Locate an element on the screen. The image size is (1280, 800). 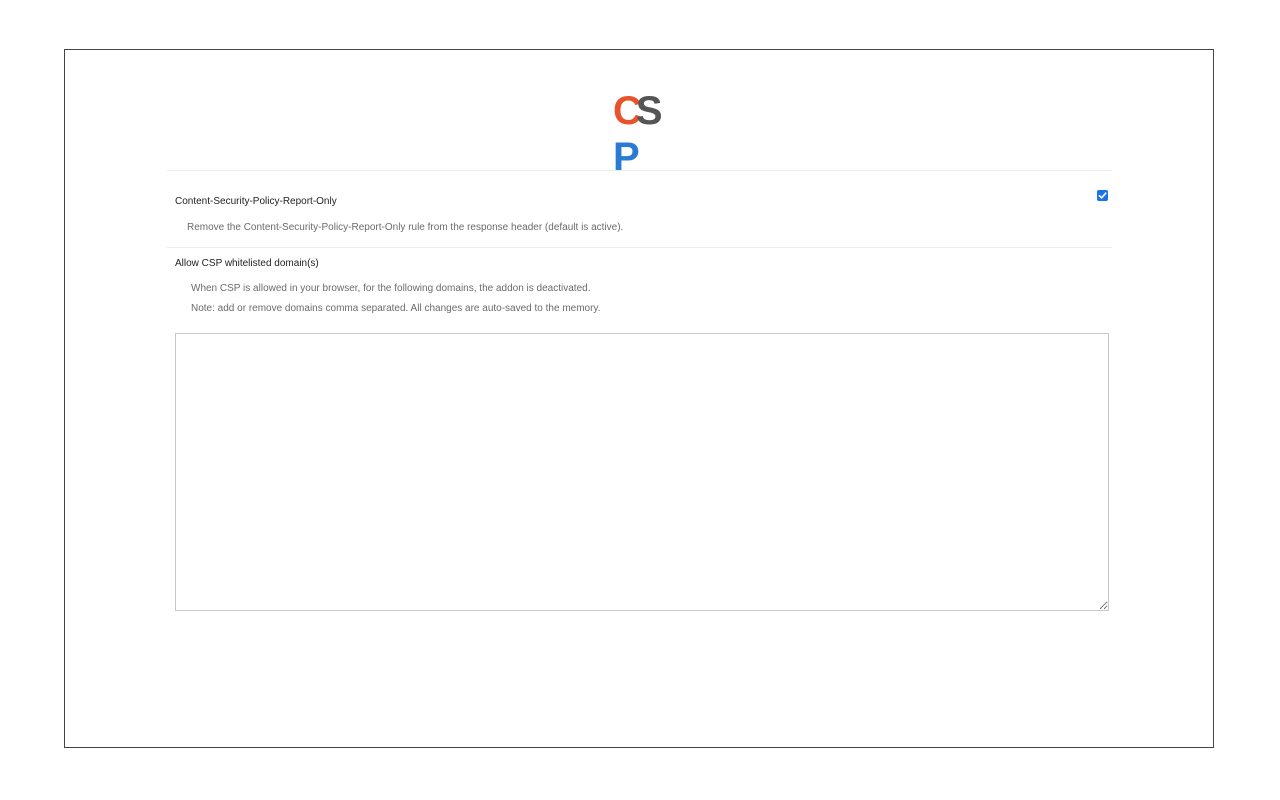
whitelist-label: Allow CSP whitelisted domain(s) is located at coordinates (247, 263).